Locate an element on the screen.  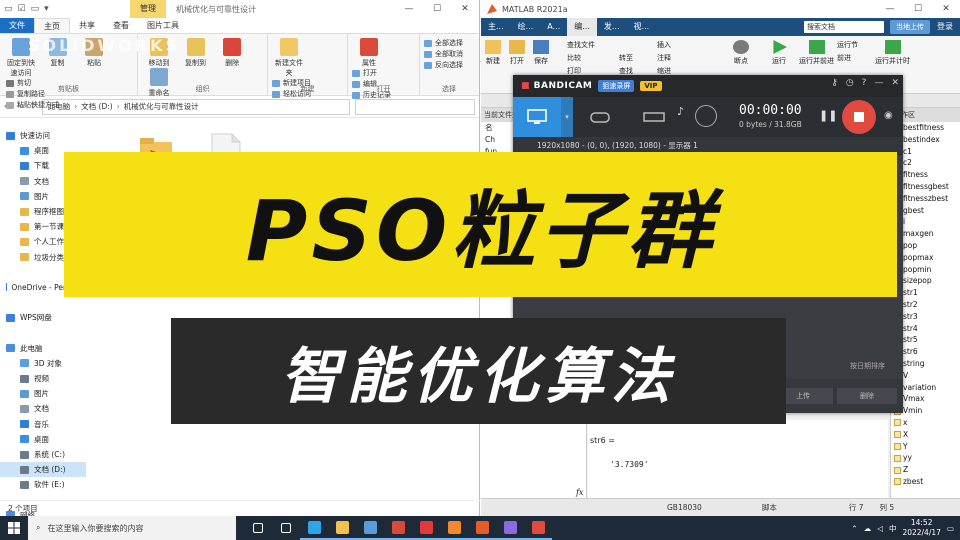
new-folder-button: 新建文件夹 is located at coordinates (289, 58).